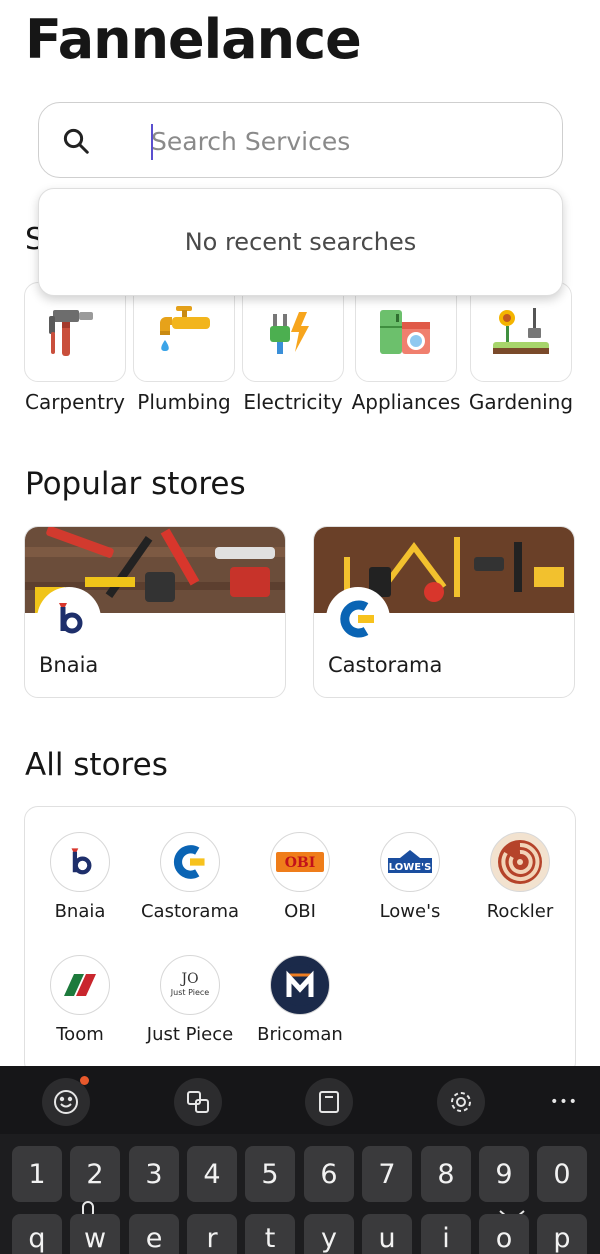 The width and height of the screenshot is (600, 1254). I want to click on category-label: Electricity, so click(293, 402).